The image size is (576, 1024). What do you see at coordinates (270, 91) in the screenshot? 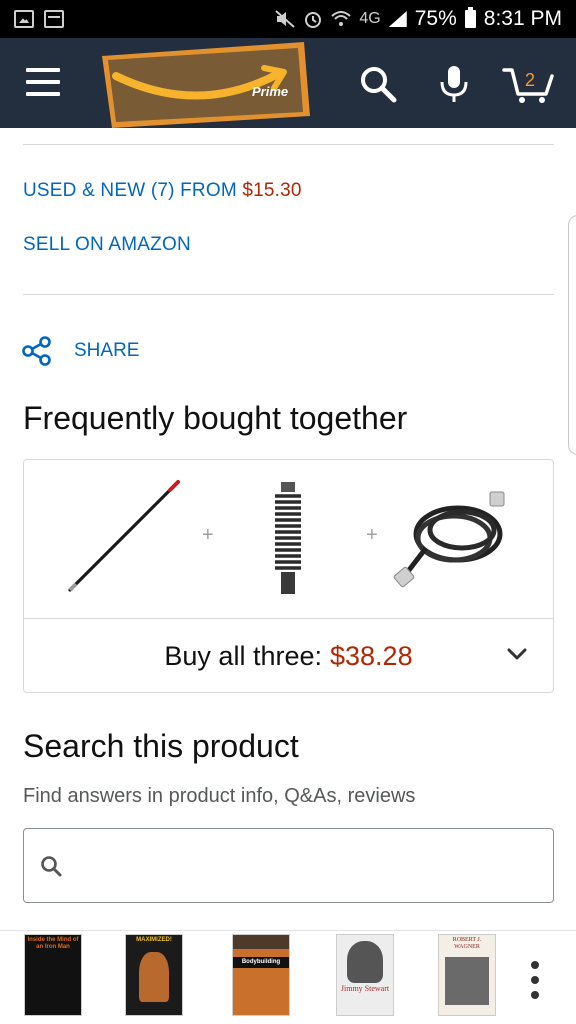
I see `prime-label: Prime` at bounding box center [270, 91].